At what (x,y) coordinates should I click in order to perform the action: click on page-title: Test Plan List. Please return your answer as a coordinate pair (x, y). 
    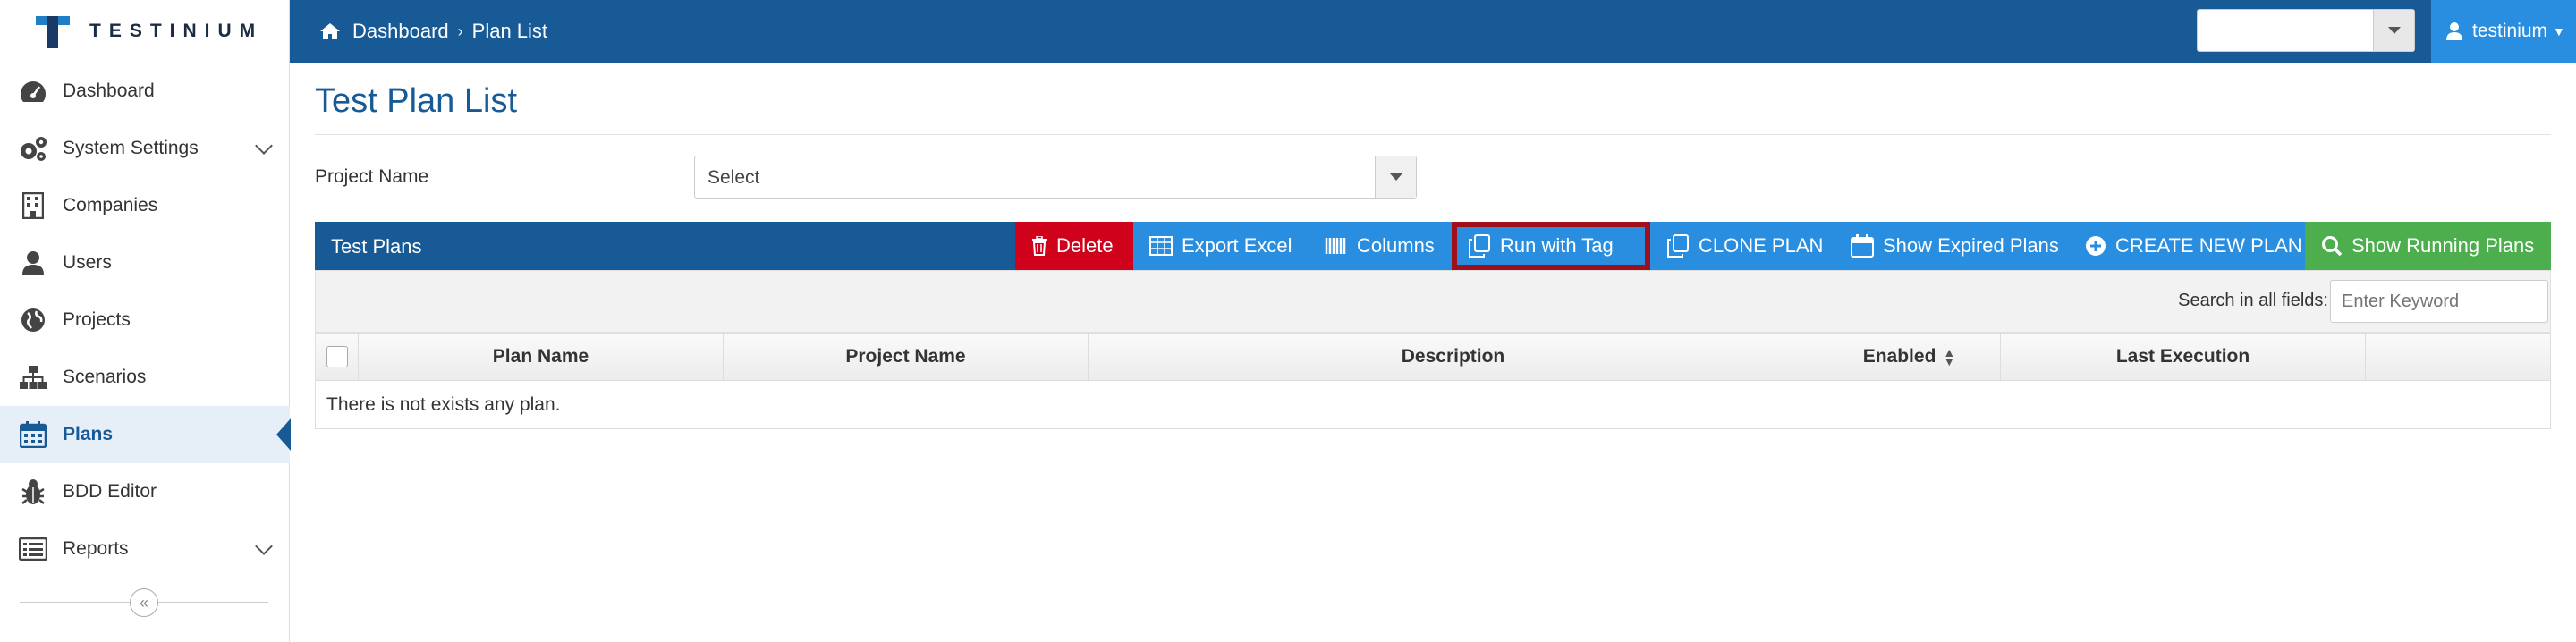
    Looking at the image, I should click on (416, 101).